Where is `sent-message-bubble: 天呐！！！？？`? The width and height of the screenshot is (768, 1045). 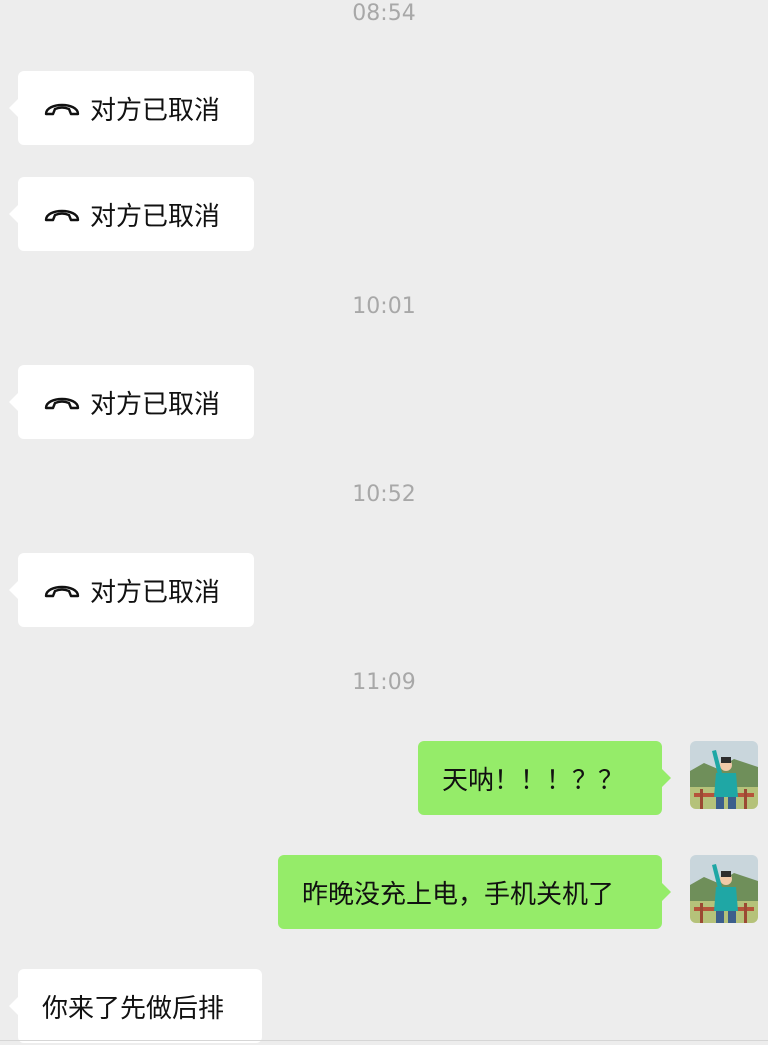
sent-message-bubble: 天呐！！！？？ is located at coordinates (544, 778).